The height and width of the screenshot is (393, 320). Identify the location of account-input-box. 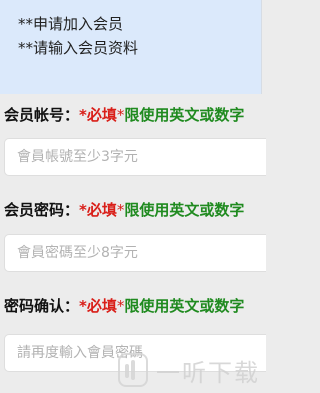
(135, 157).